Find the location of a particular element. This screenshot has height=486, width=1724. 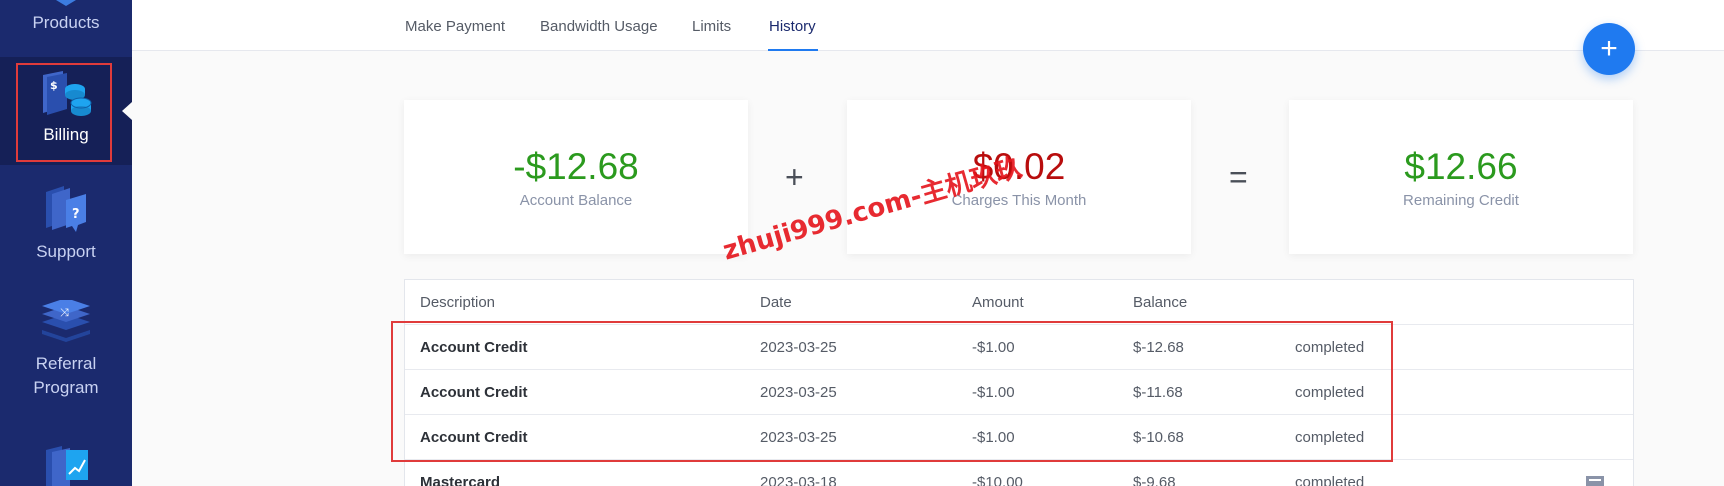

header-description: Description is located at coordinates (458, 302).